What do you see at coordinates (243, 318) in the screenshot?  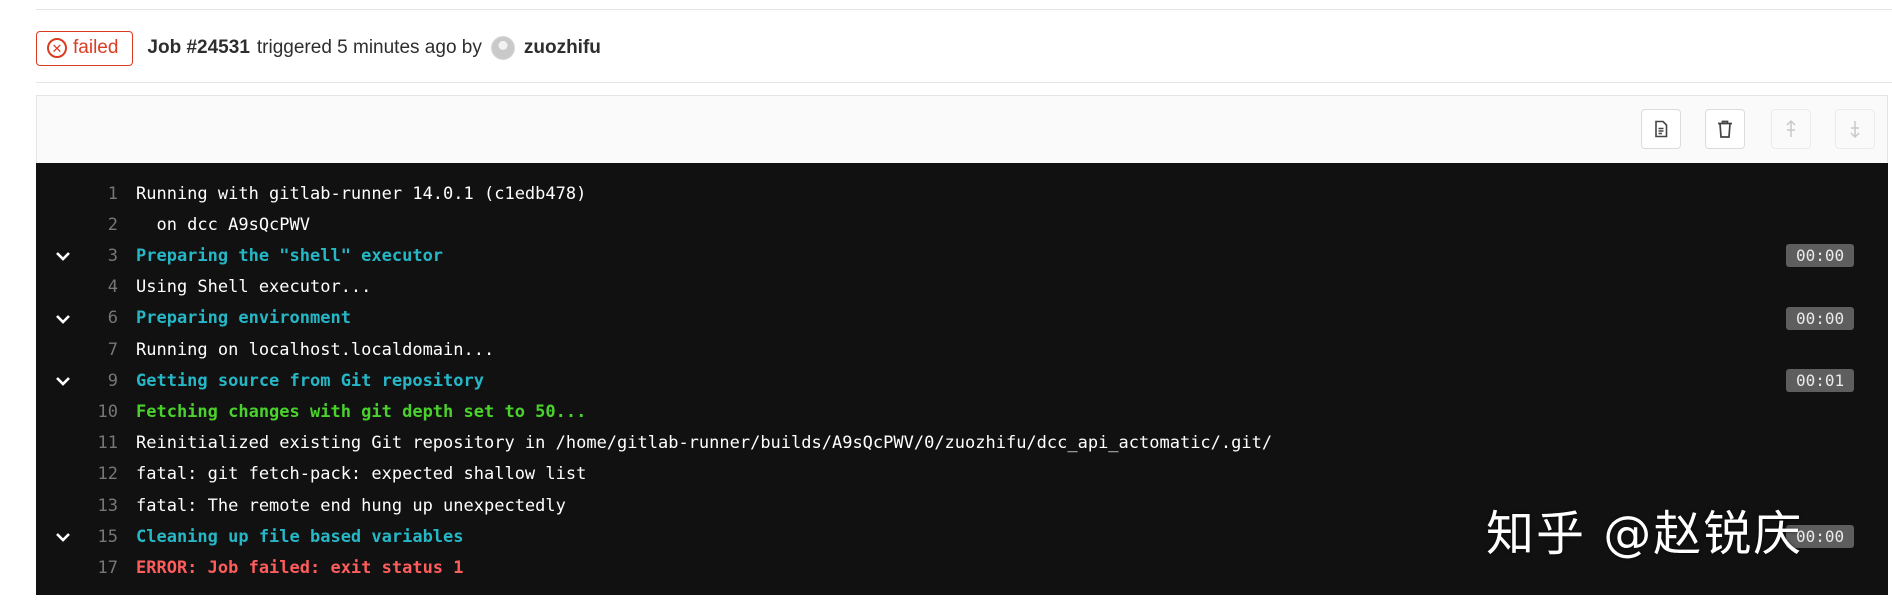 I see `log-text: Preparing environment` at bounding box center [243, 318].